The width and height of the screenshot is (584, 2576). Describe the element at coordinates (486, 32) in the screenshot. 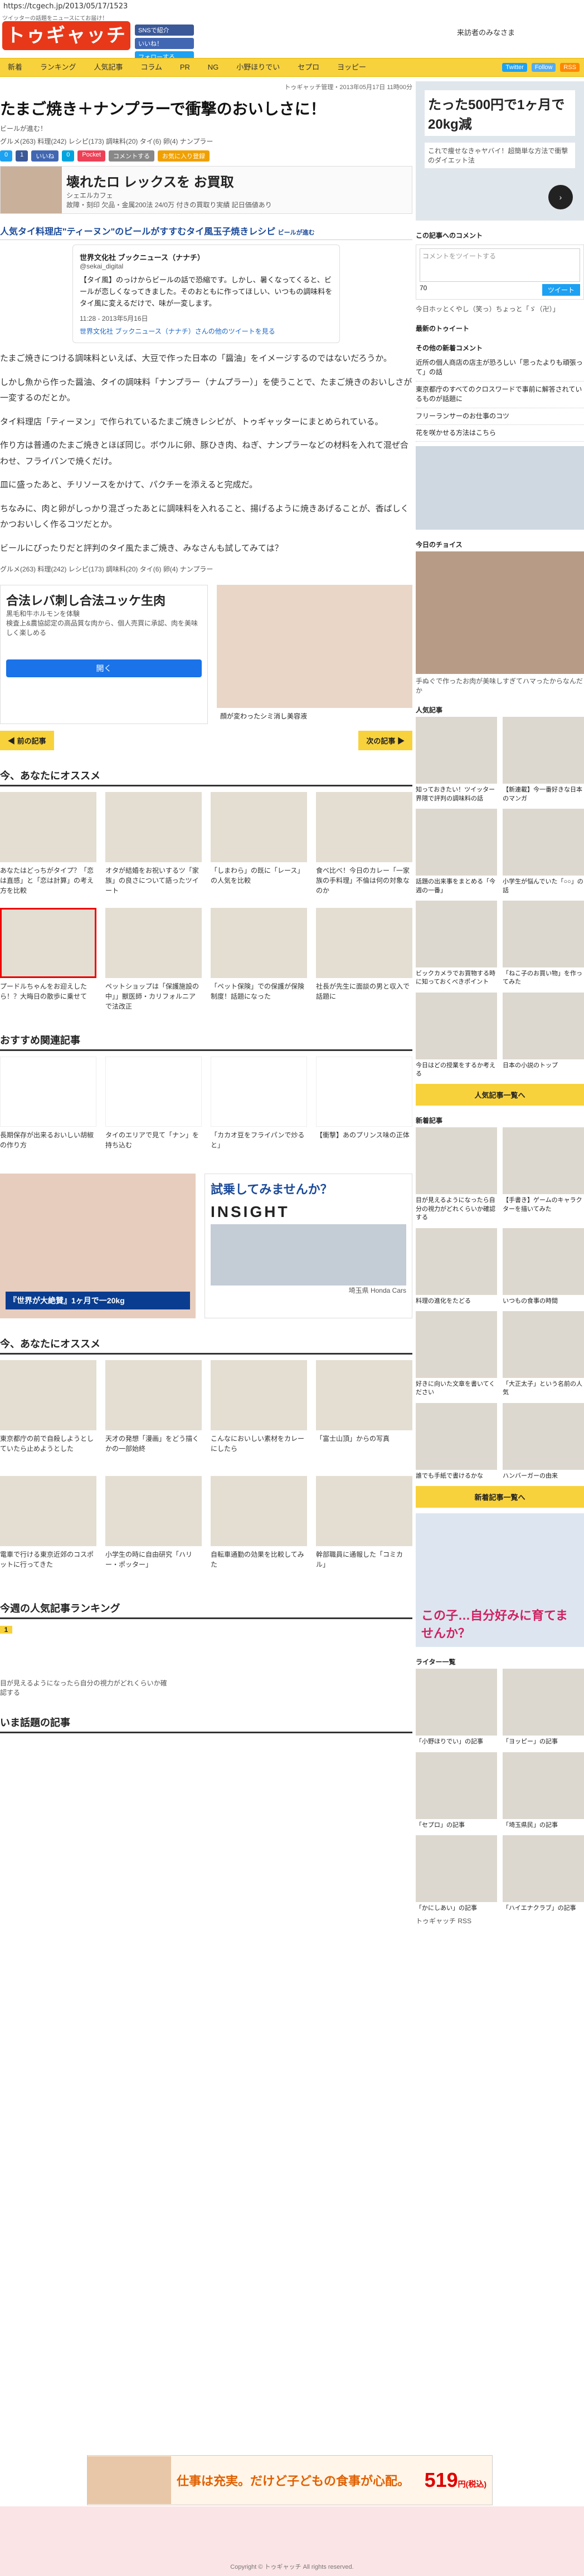

I see `member-label: 来訪者のみなさま` at that location.